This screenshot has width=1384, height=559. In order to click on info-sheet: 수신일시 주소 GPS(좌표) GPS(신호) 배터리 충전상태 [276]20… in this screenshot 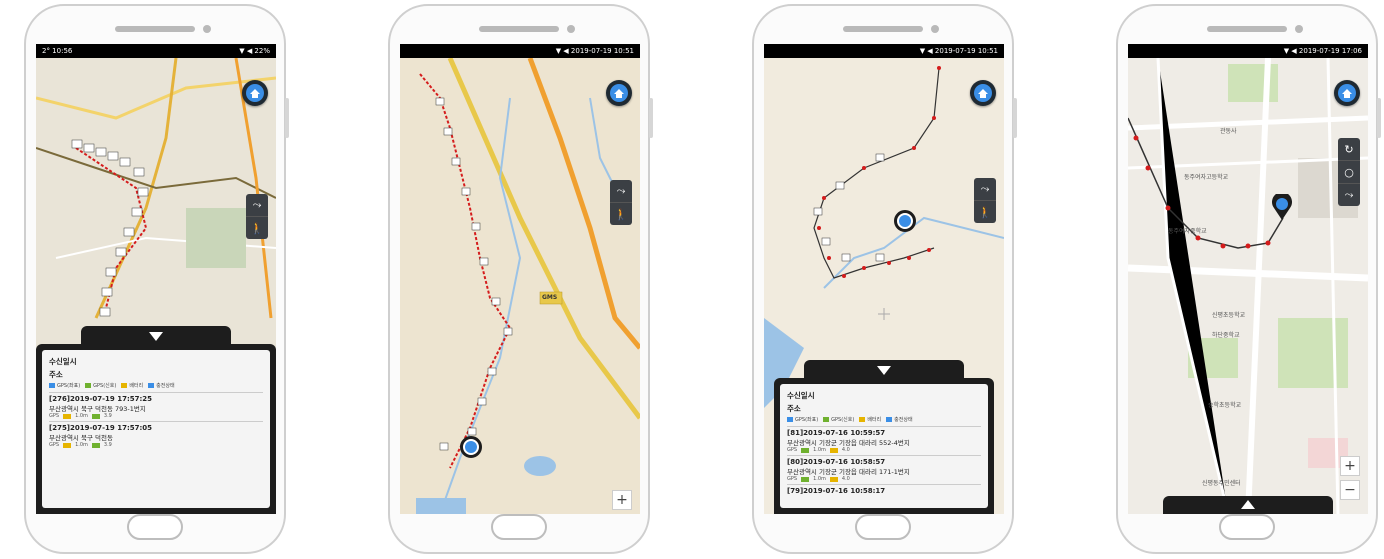, I will do `click(156, 420)`.